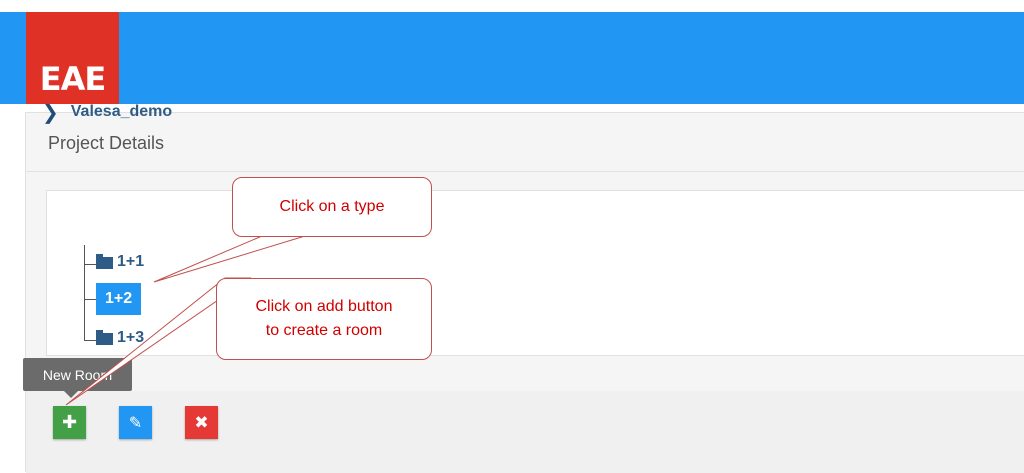  Describe the element at coordinates (121, 112) in the screenshot. I see `tree-root-label: Valesa_demo` at that location.